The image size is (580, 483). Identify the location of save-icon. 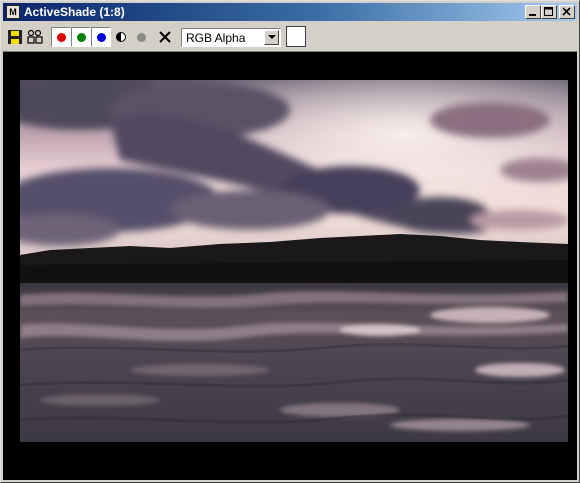
(15, 37).